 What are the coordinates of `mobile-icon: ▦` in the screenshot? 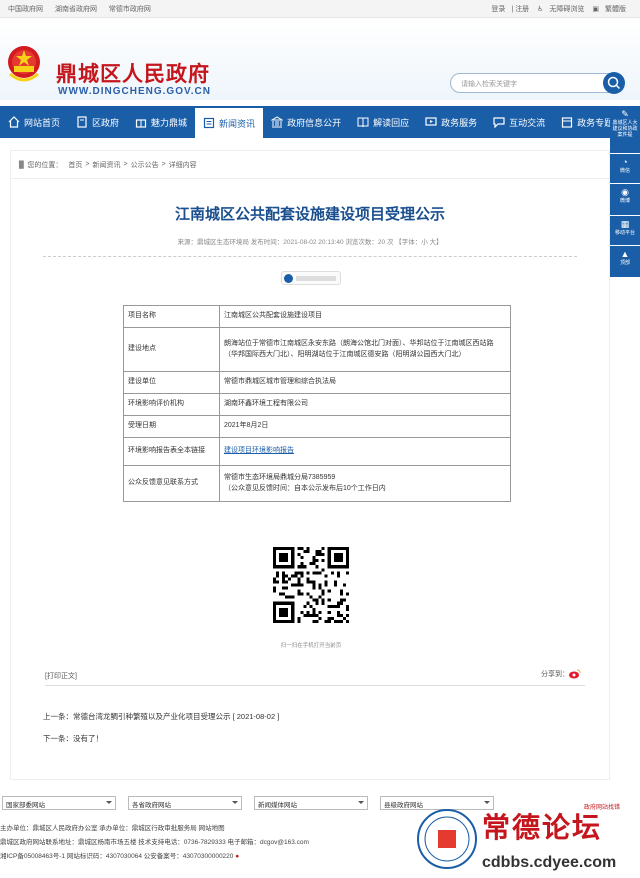 It's located at (625, 224).